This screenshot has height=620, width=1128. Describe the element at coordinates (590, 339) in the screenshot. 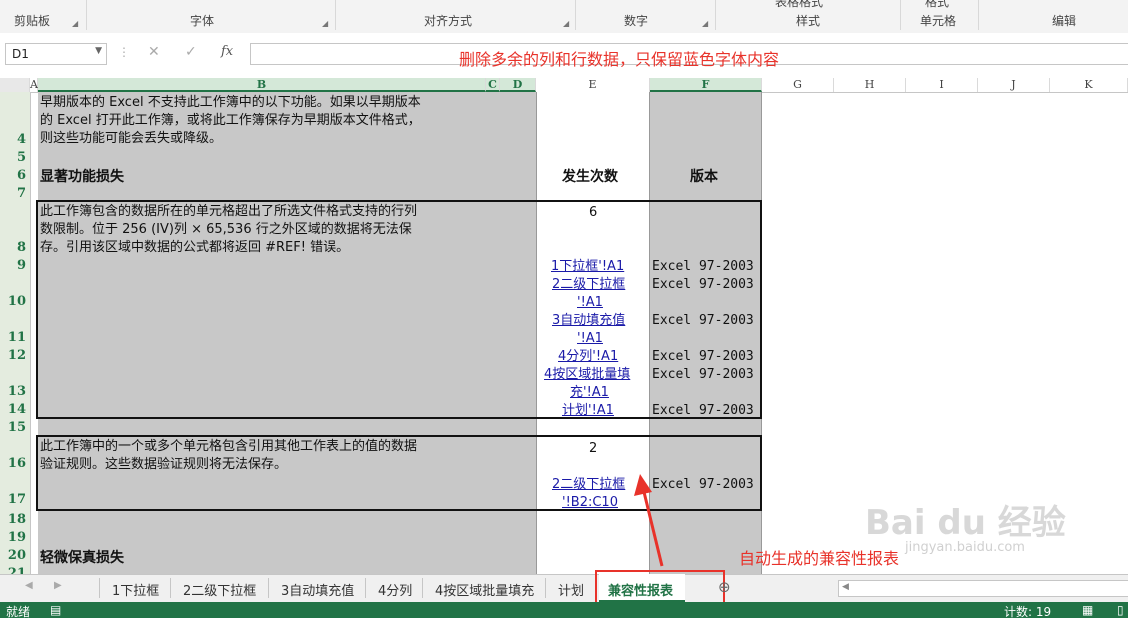

I see `issue1-link-3b: '!A1` at that location.